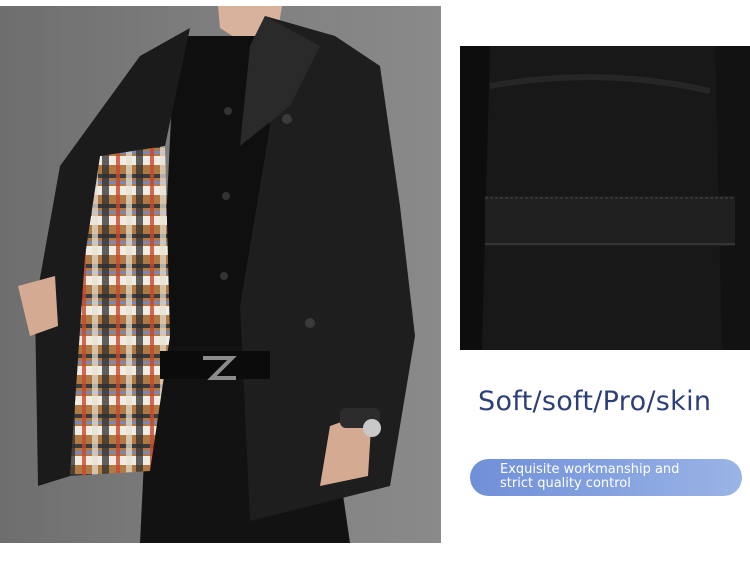 The width and height of the screenshot is (750, 563). Describe the element at coordinates (590, 469) in the screenshot. I see `quality-badge-line1: Exquisite workmanship and` at that location.